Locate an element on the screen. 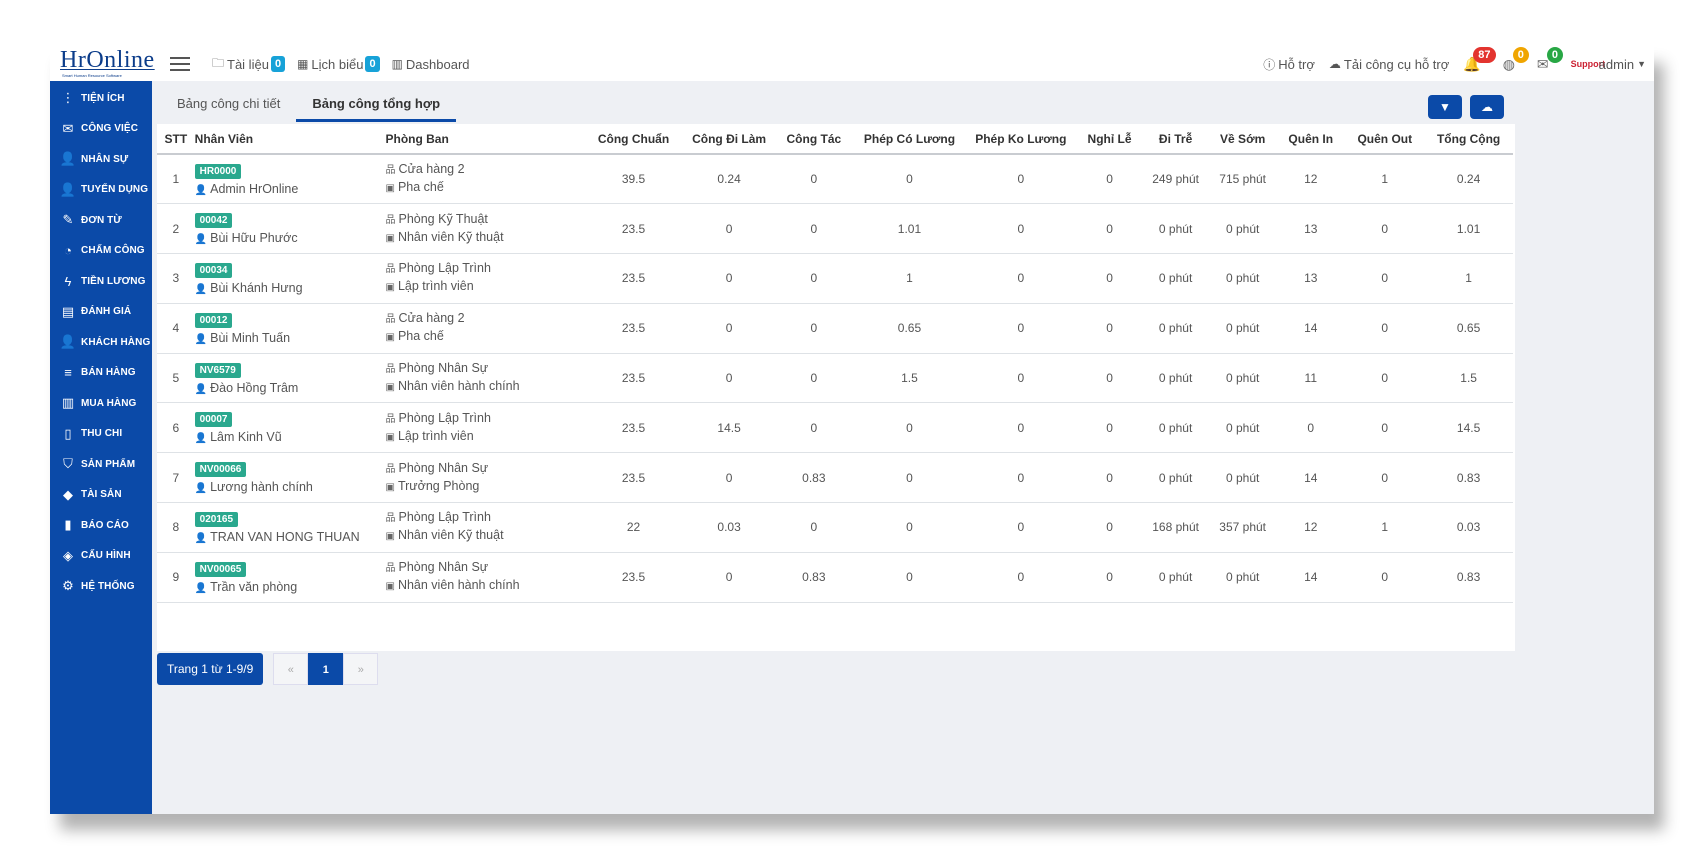 Image resolution: width=1700 pixels, height=860 pixels. download-tools-link: ☁ Tải công cụ hỗ trợ is located at coordinates (1389, 64).